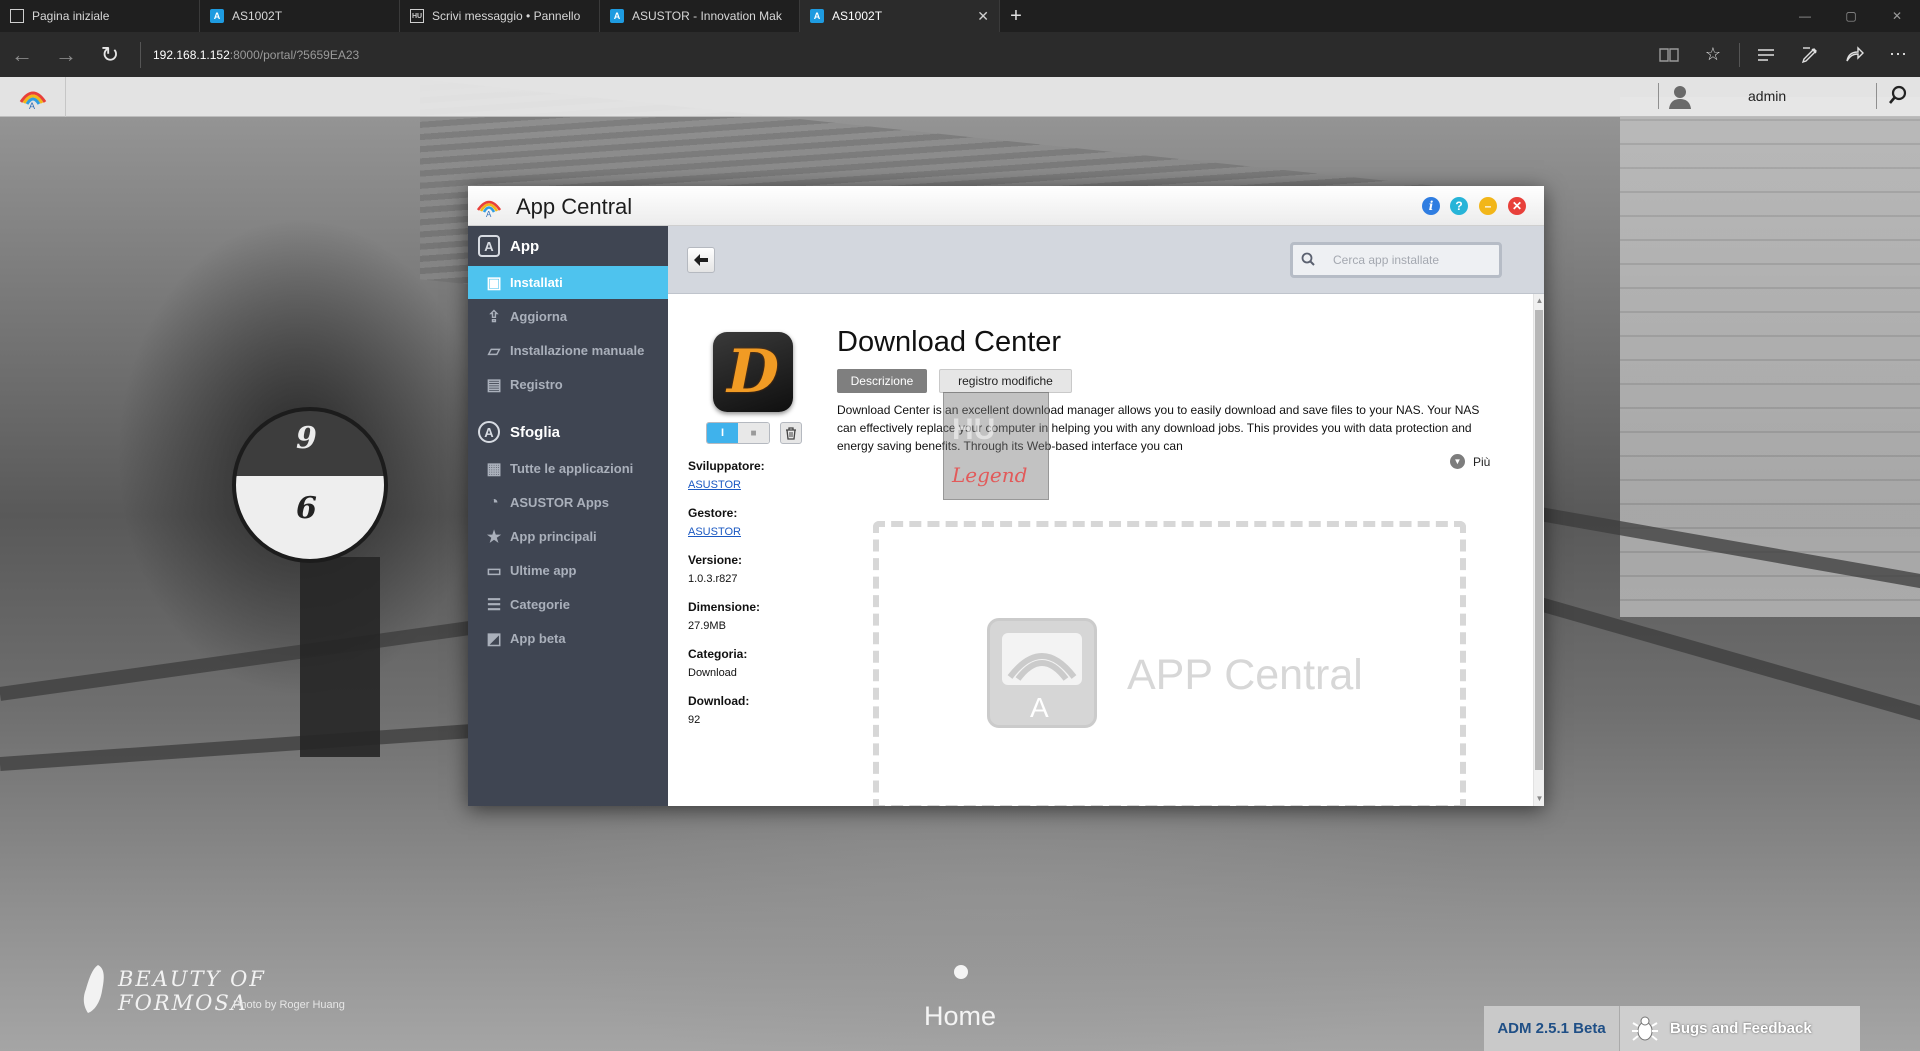  What do you see at coordinates (882, 381) in the screenshot?
I see `tab-description: Descrizione` at bounding box center [882, 381].